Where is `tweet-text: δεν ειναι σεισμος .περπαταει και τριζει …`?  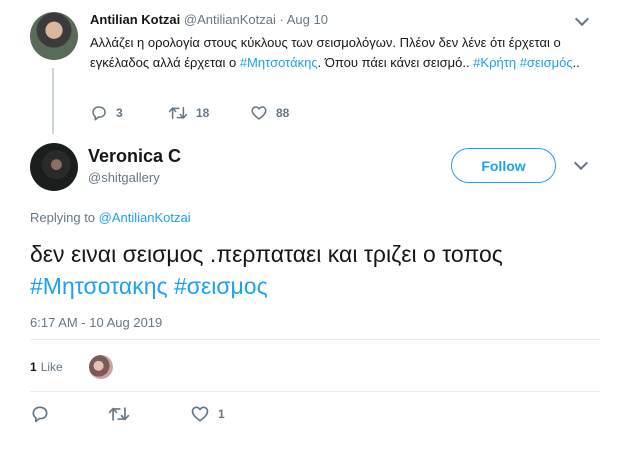
tweet-text: δεν ειναι σεισμος .περπαταει και τριζει … is located at coordinates (310, 270).